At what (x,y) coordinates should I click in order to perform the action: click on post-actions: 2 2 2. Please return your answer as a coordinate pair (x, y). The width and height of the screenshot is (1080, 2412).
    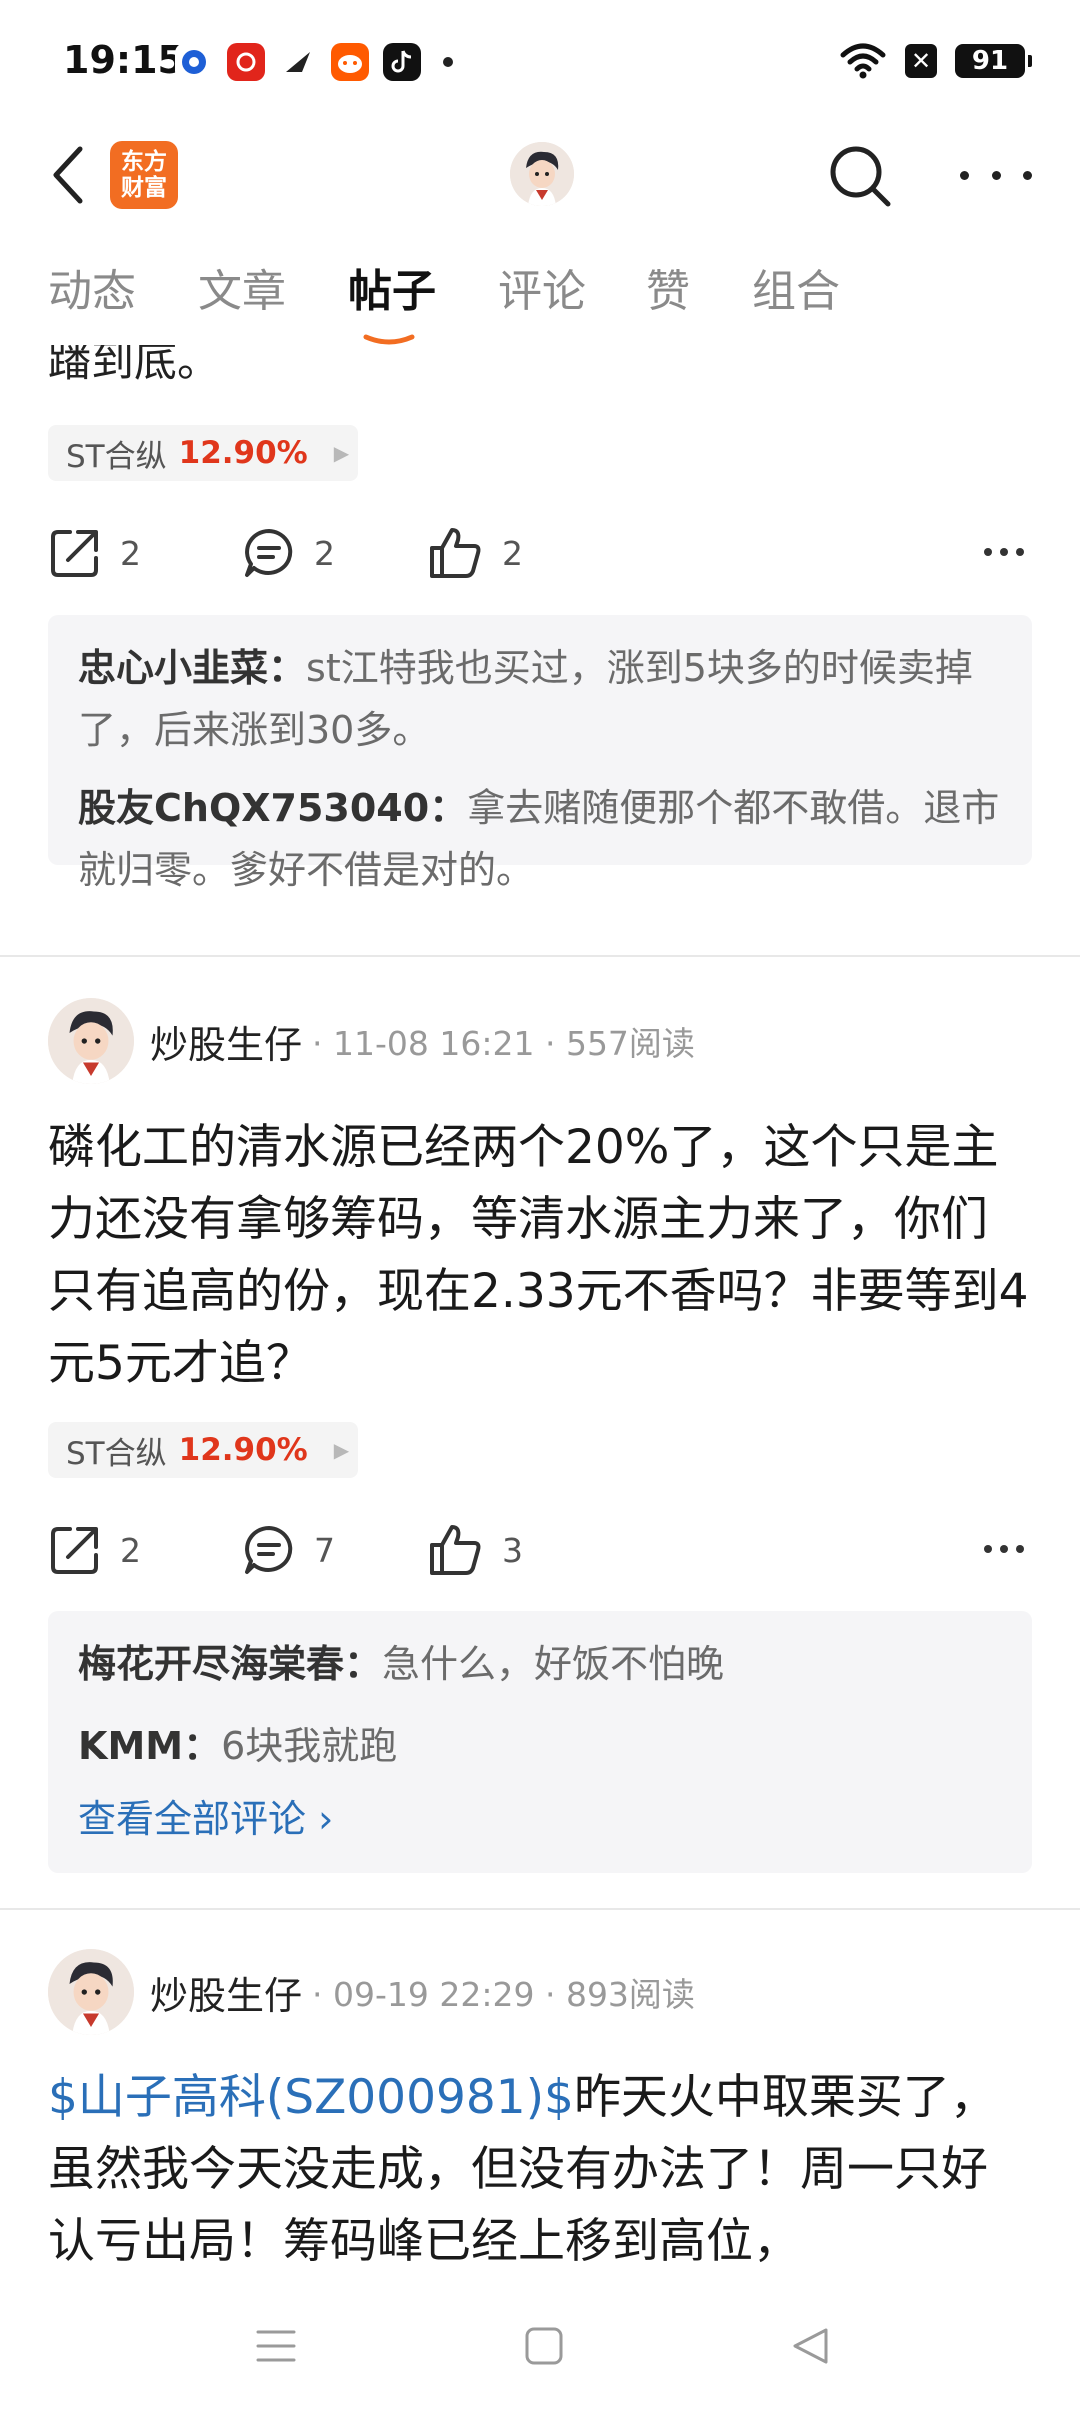
    Looking at the image, I should click on (540, 553).